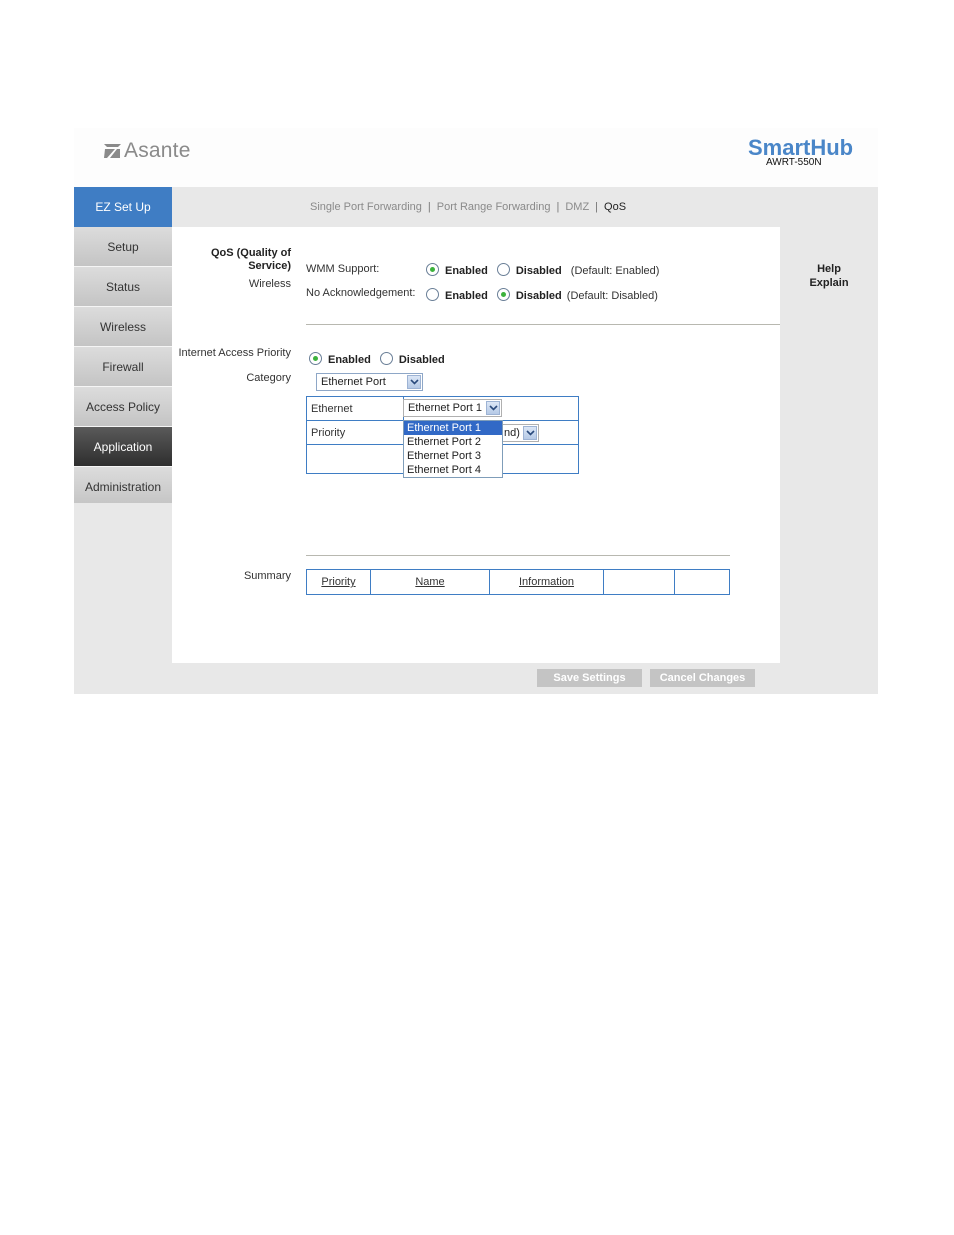  What do you see at coordinates (353, 382) in the screenshot?
I see `category-select-value: Ethernet Port` at bounding box center [353, 382].